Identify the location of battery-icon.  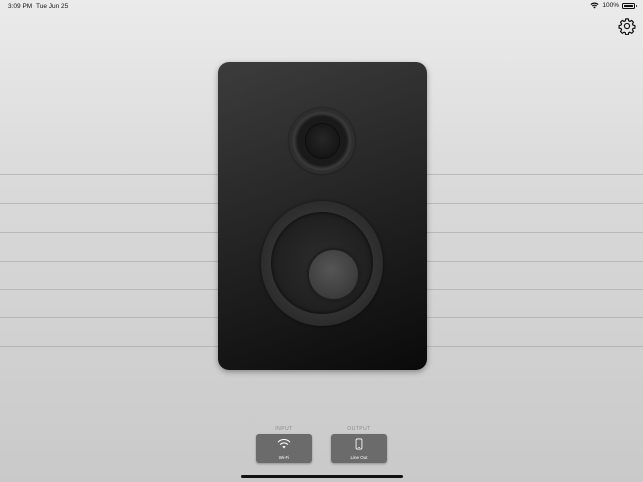
(629, 5).